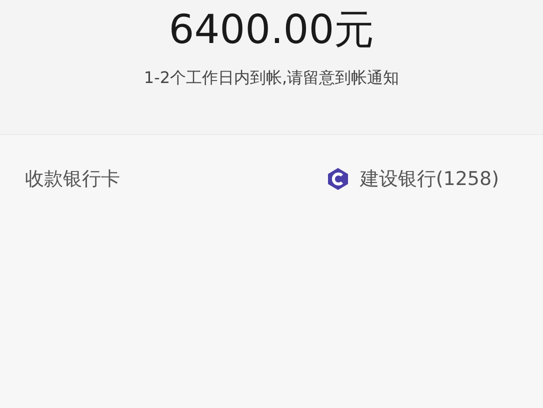  What do you see at coordinates (338, 179) in the screenshot?
I see `bank-logo-icon` at bounding box center [338, 179].